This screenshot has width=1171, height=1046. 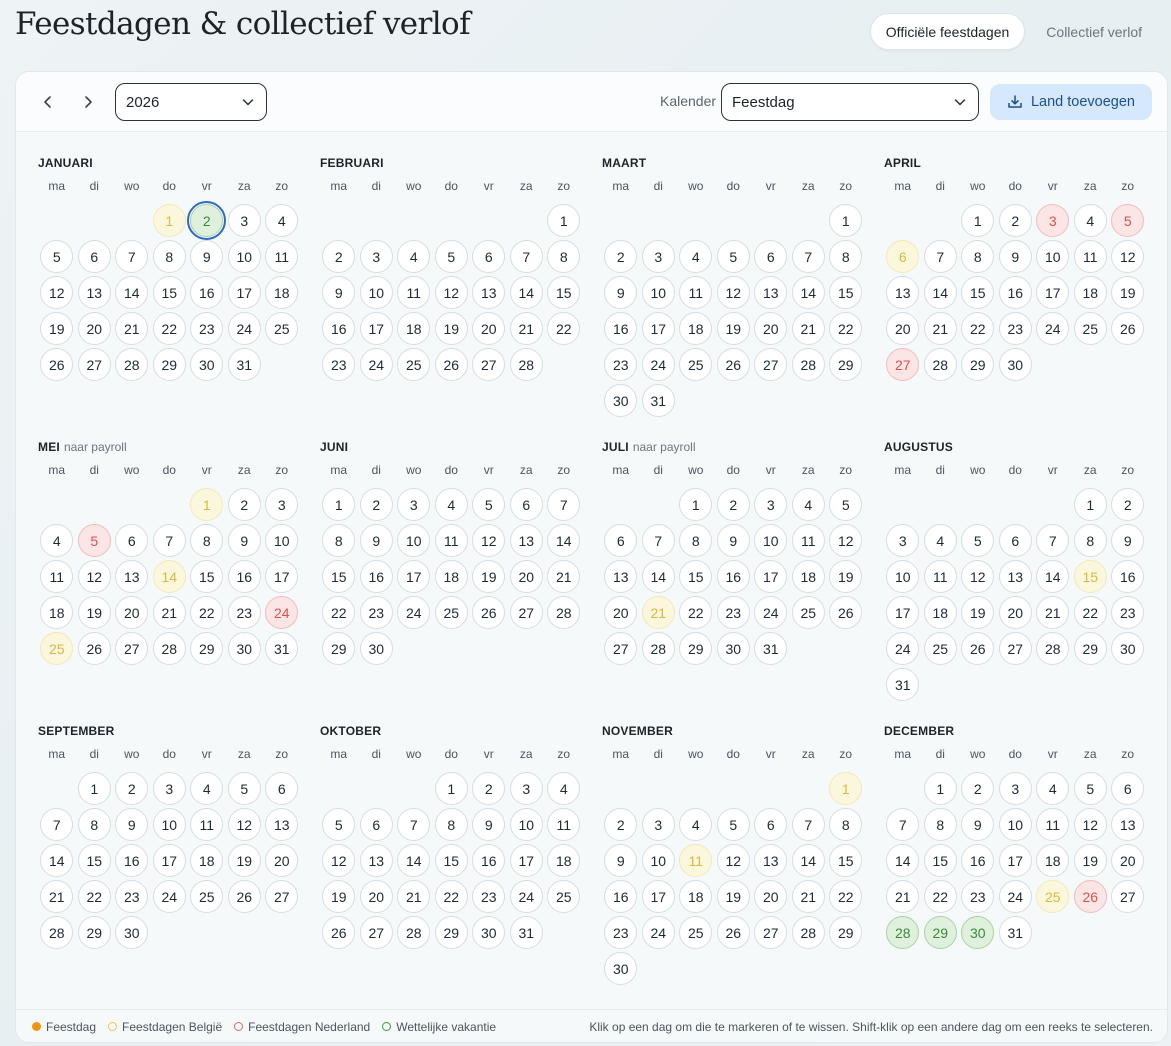 I want to click on add-country-button: Land toevoegen, so click(x=1071, y=102).